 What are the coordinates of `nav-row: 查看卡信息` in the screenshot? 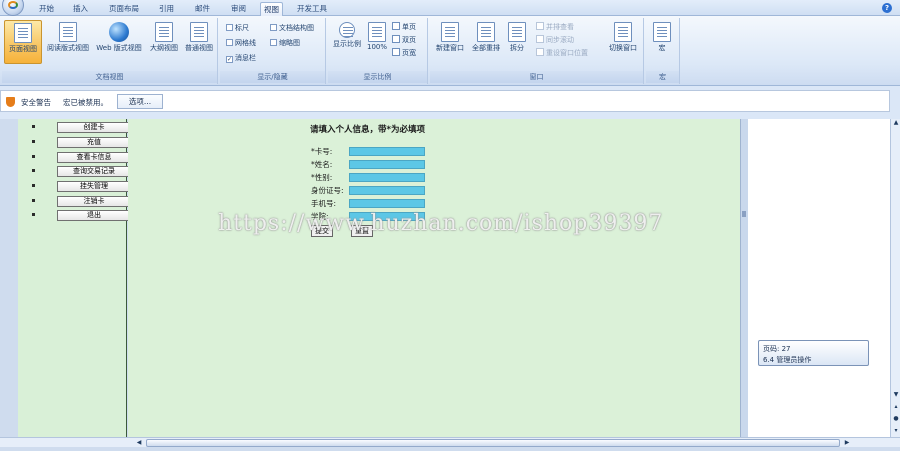 It's located at (82, 157).